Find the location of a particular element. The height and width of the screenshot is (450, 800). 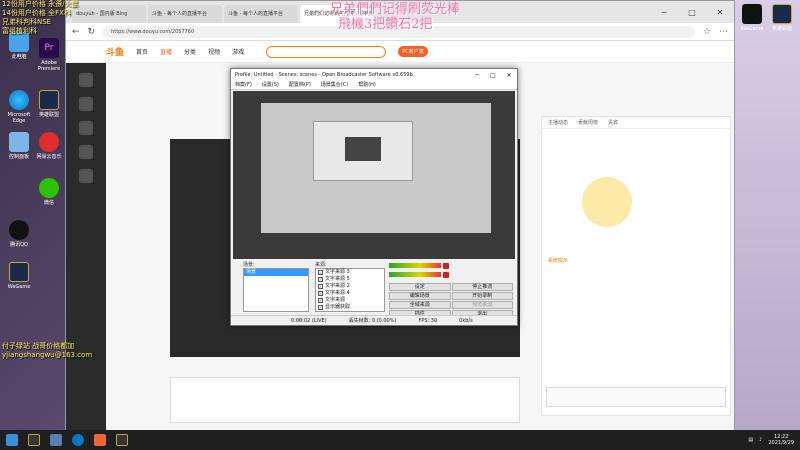

desktop-icon-control-panel: 控制面板 is located at coordinates (19, 146).